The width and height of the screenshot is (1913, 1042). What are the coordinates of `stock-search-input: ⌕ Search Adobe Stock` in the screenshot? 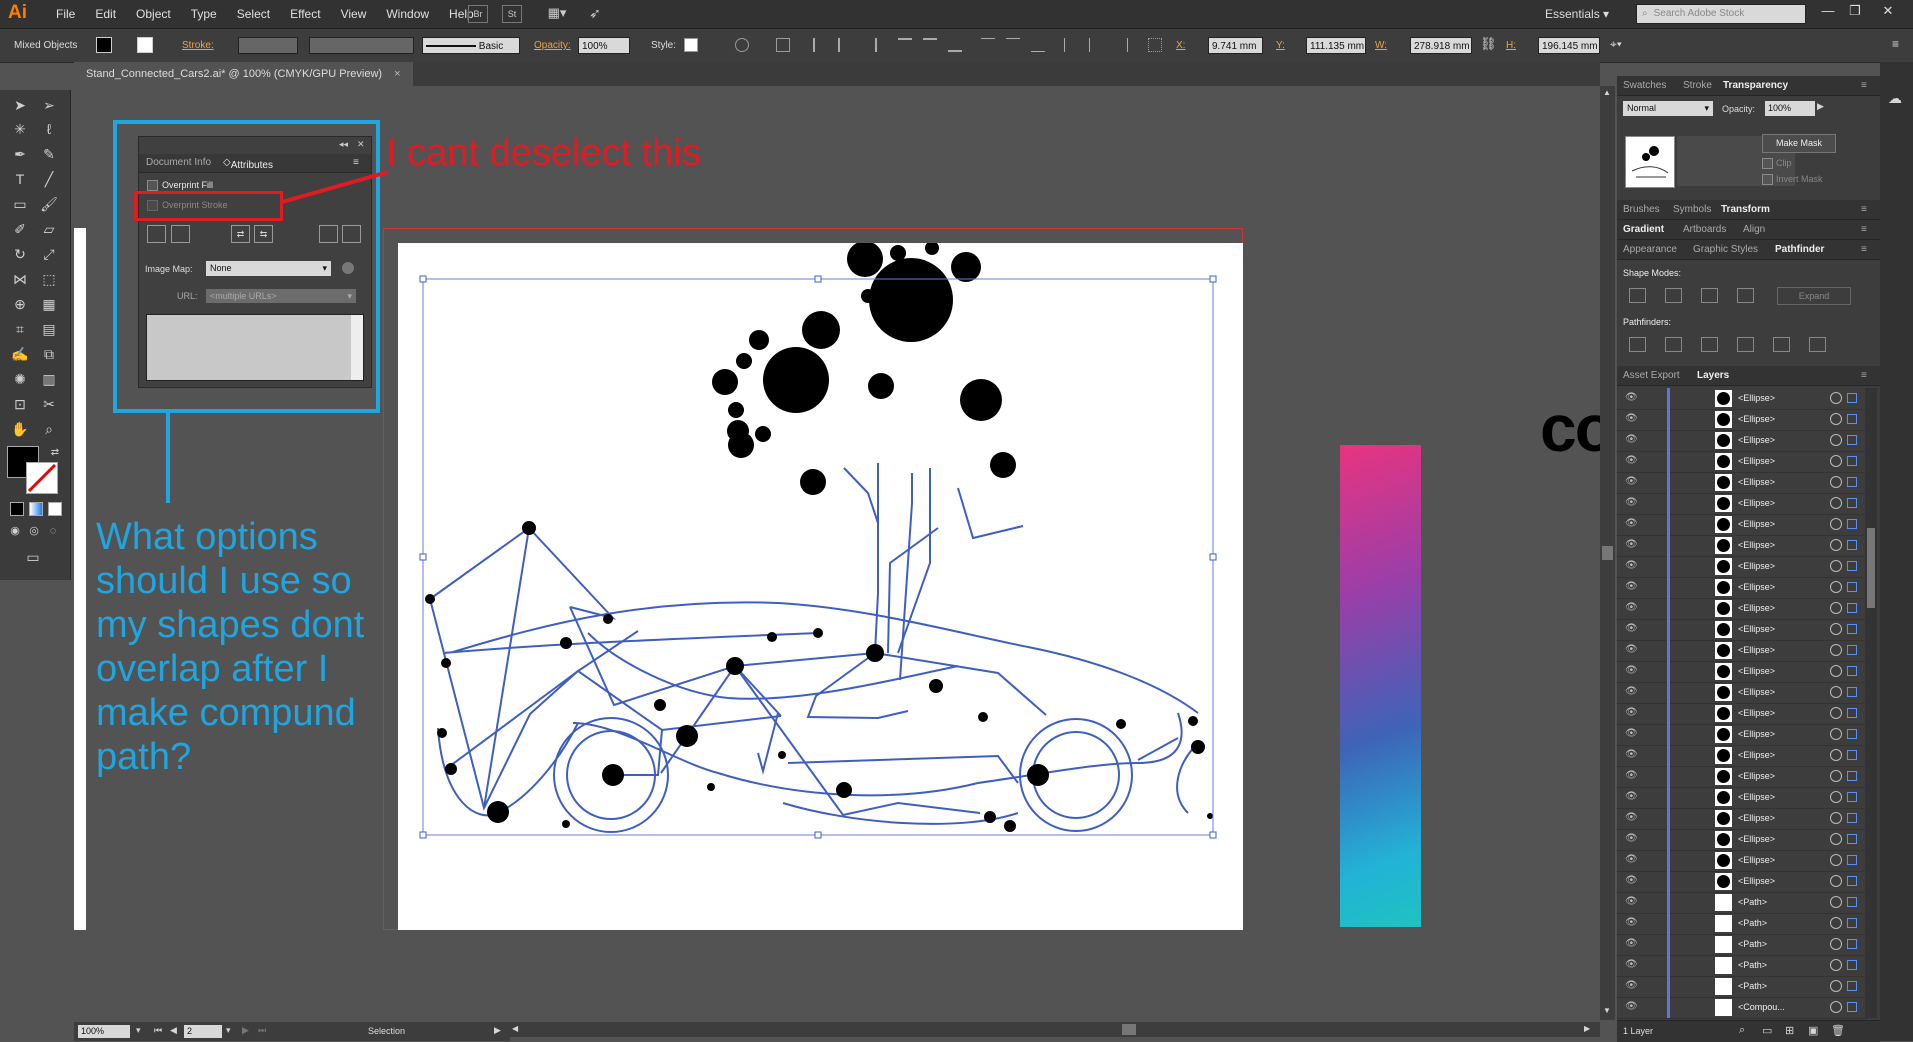 It's located at (1721, 14).